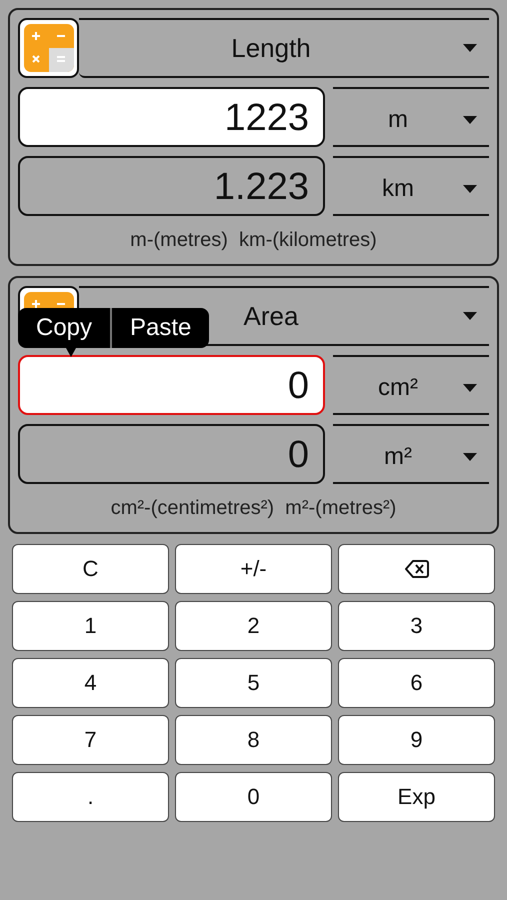 The width and height of the screenshot is (507, 900). What do you see at coordinates (253, 797) in the screenshot?
I see `key-button: 0` at bounding box center [253, 797].